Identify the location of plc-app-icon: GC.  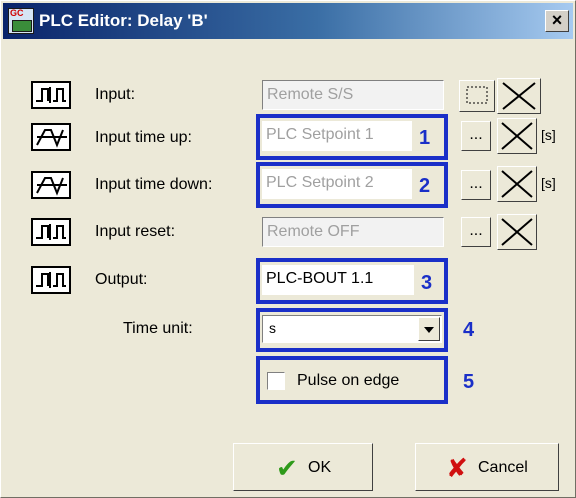
(21, 21).